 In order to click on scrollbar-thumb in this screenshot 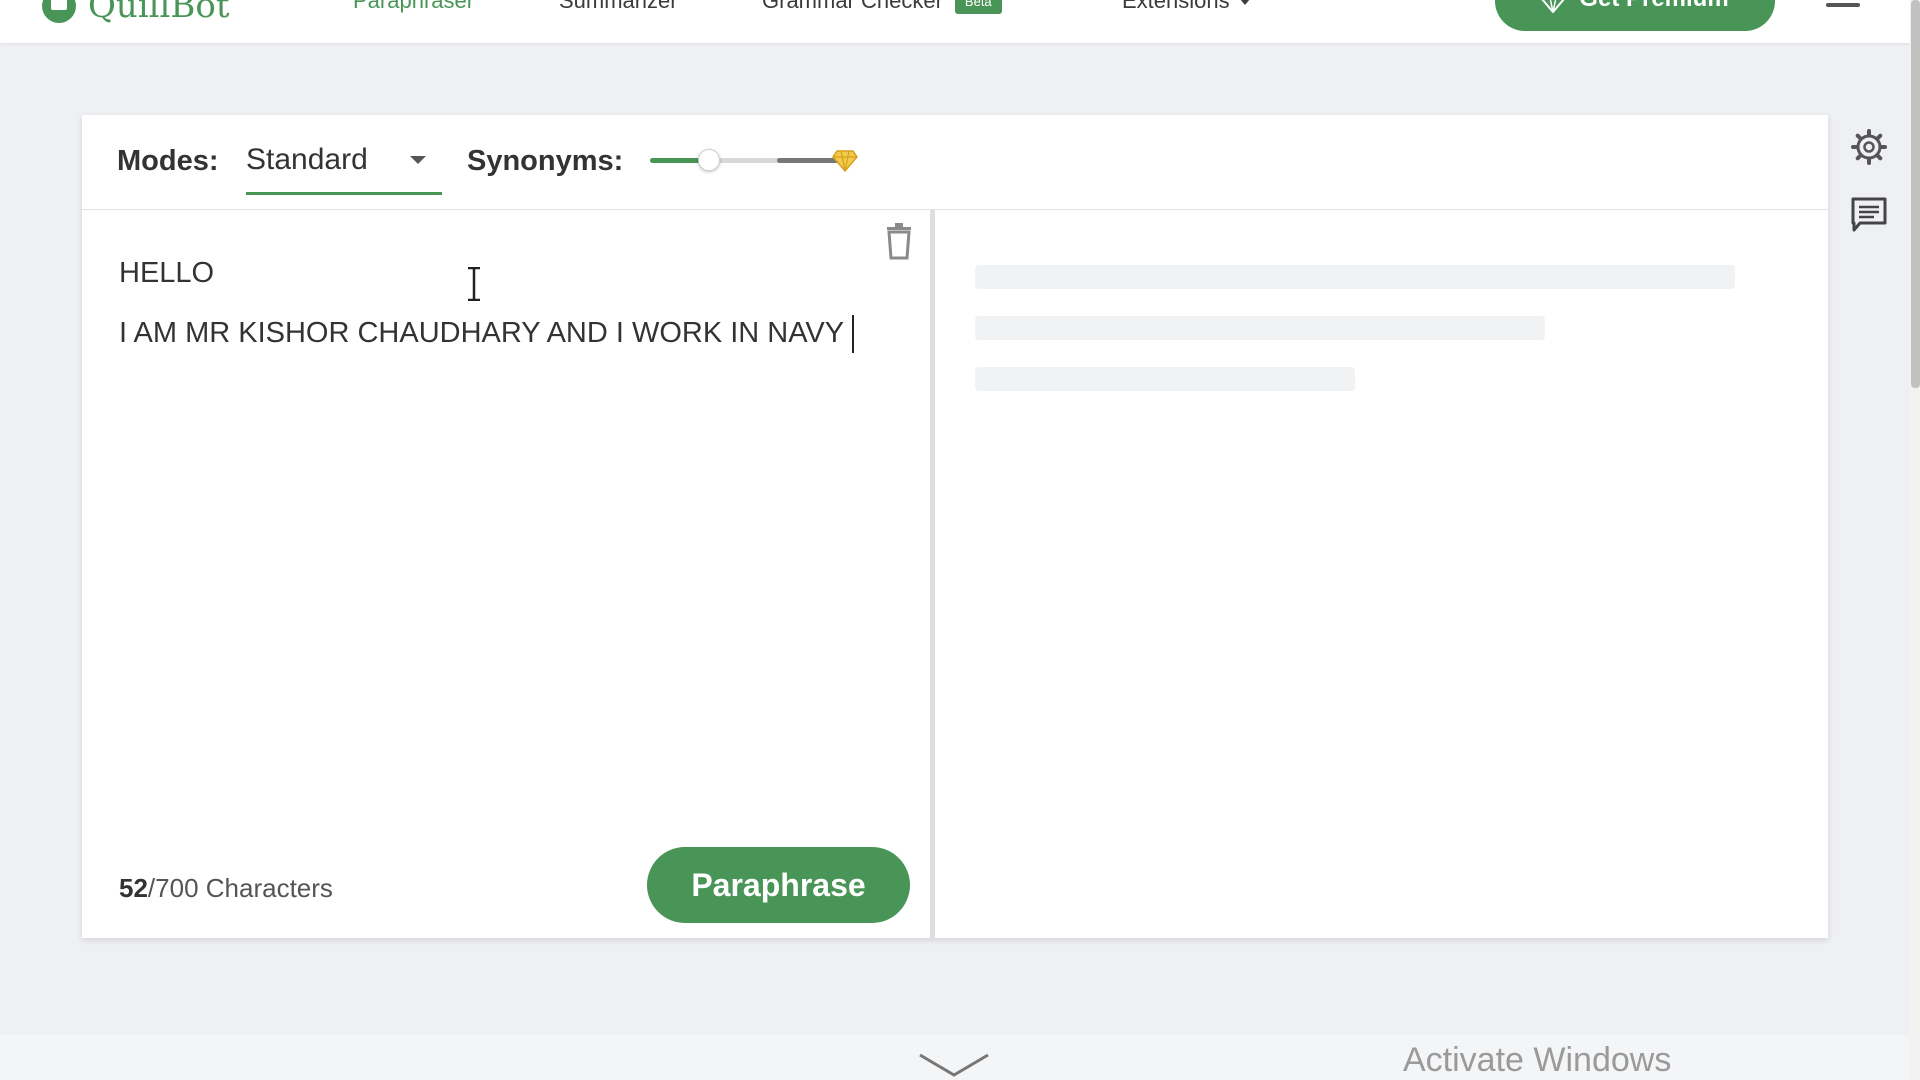, I will do `click(1915, 194)`.